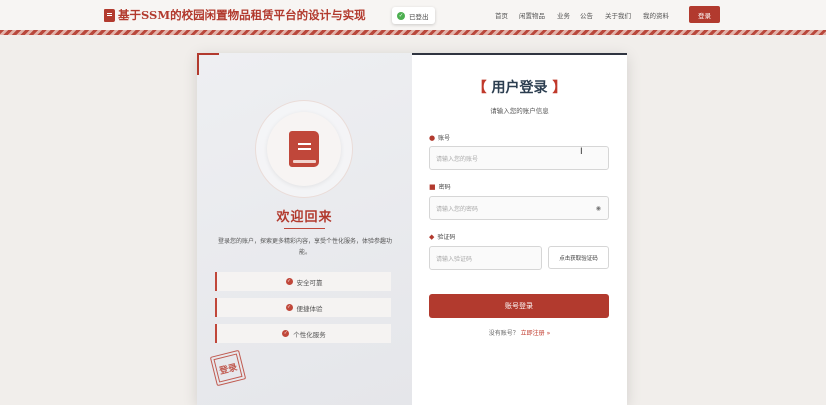 The height and width of the screenshot is (405, 826). I want to click on user-icon: ●, so click(432, 137).